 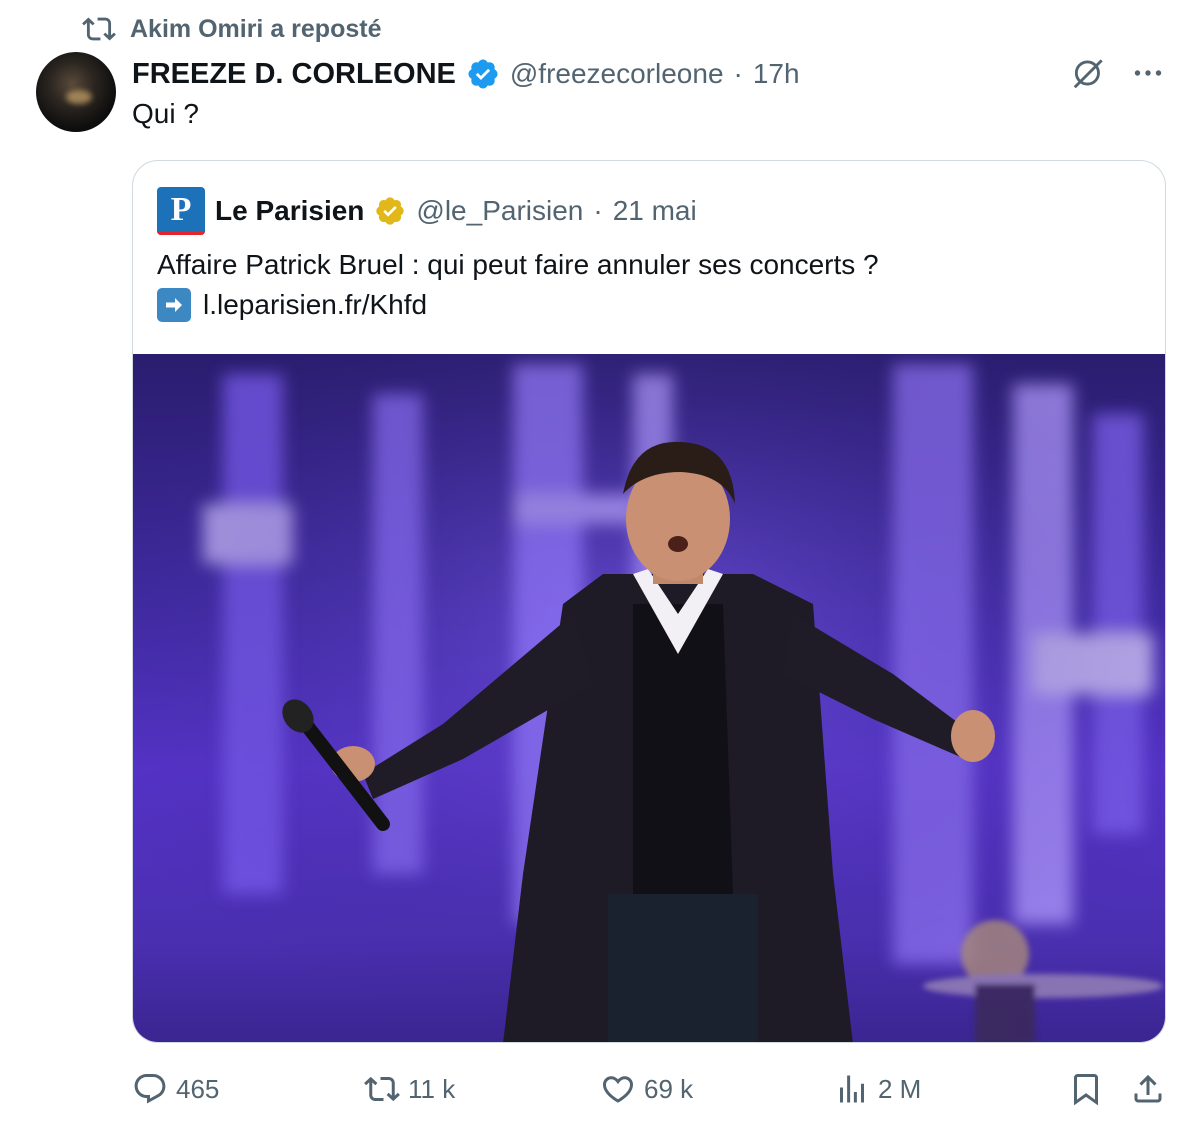 I want to click on logo-letter: P, so click(x=181, y=209).